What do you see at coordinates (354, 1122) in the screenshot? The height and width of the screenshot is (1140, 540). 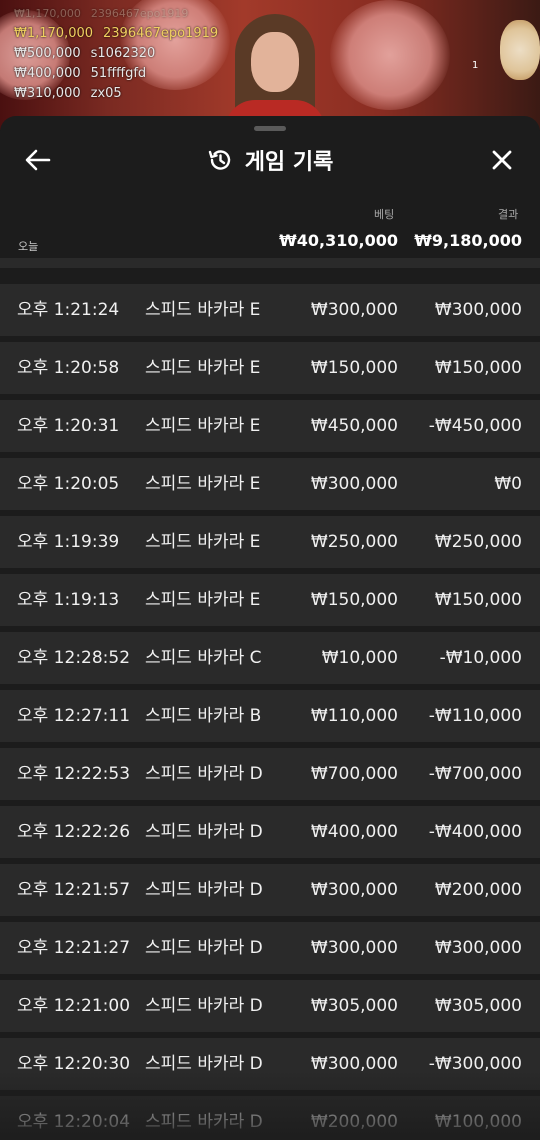 I see `row-bet: ₩200,000` at bounding box center [354, 1122].